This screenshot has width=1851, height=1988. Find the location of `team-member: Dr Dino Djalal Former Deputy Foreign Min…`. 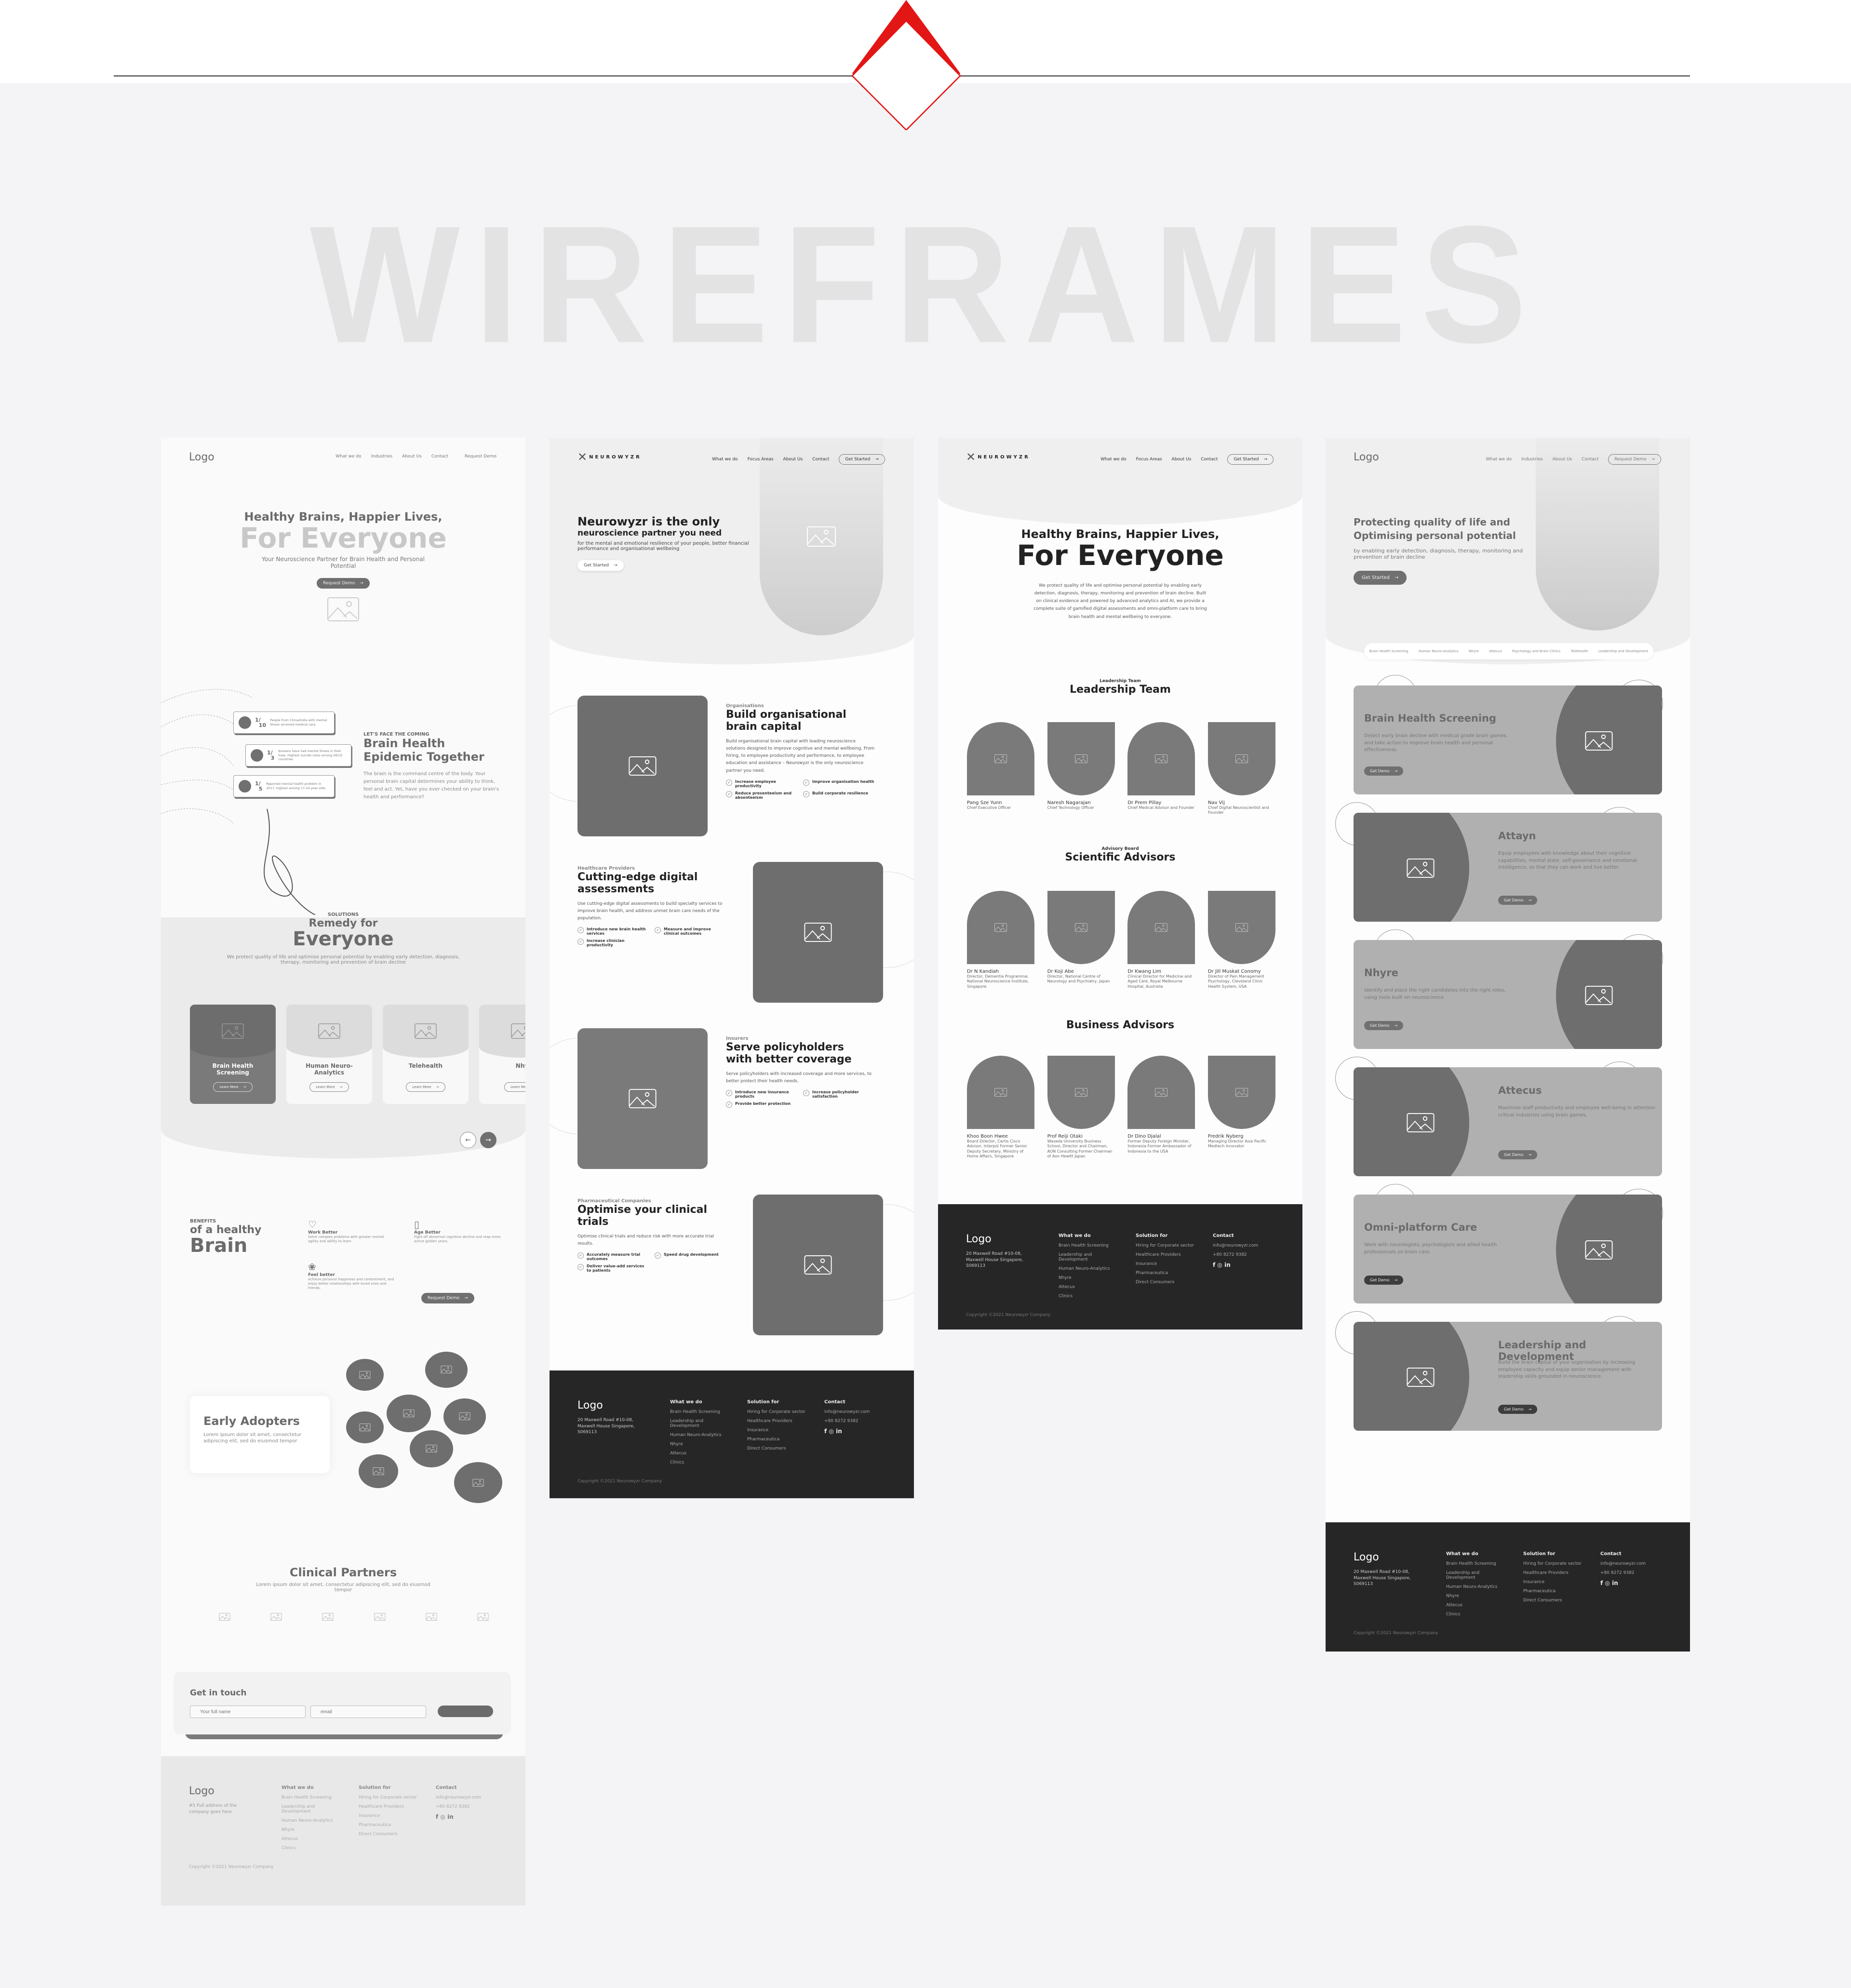

team-member: Dr Dino Djalal Former Deputy Foreign Min… is located at coordinates (1161, 1107).